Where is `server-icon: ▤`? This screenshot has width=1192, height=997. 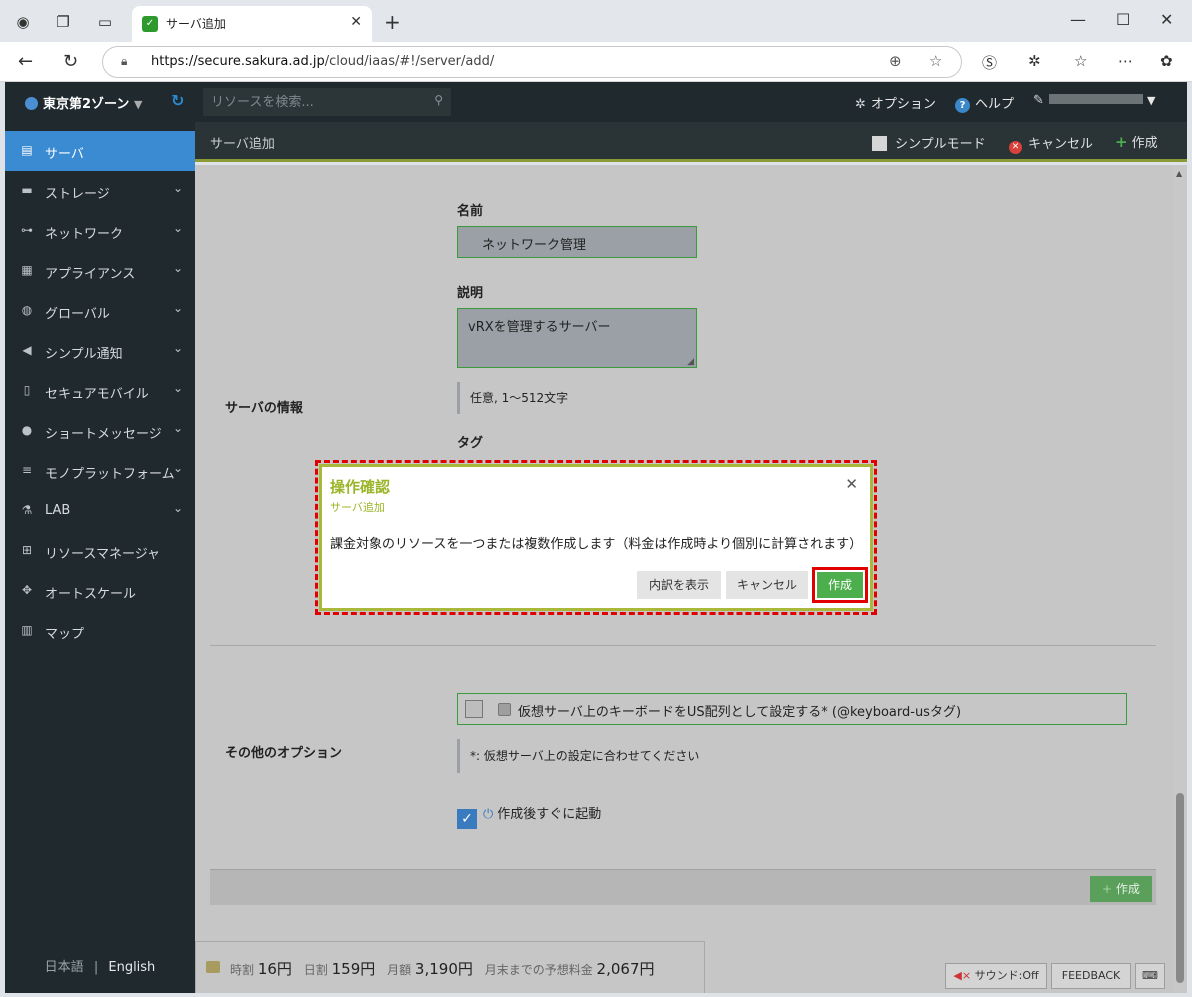 server-icon: ▤ is located at coordinates (27, 150).